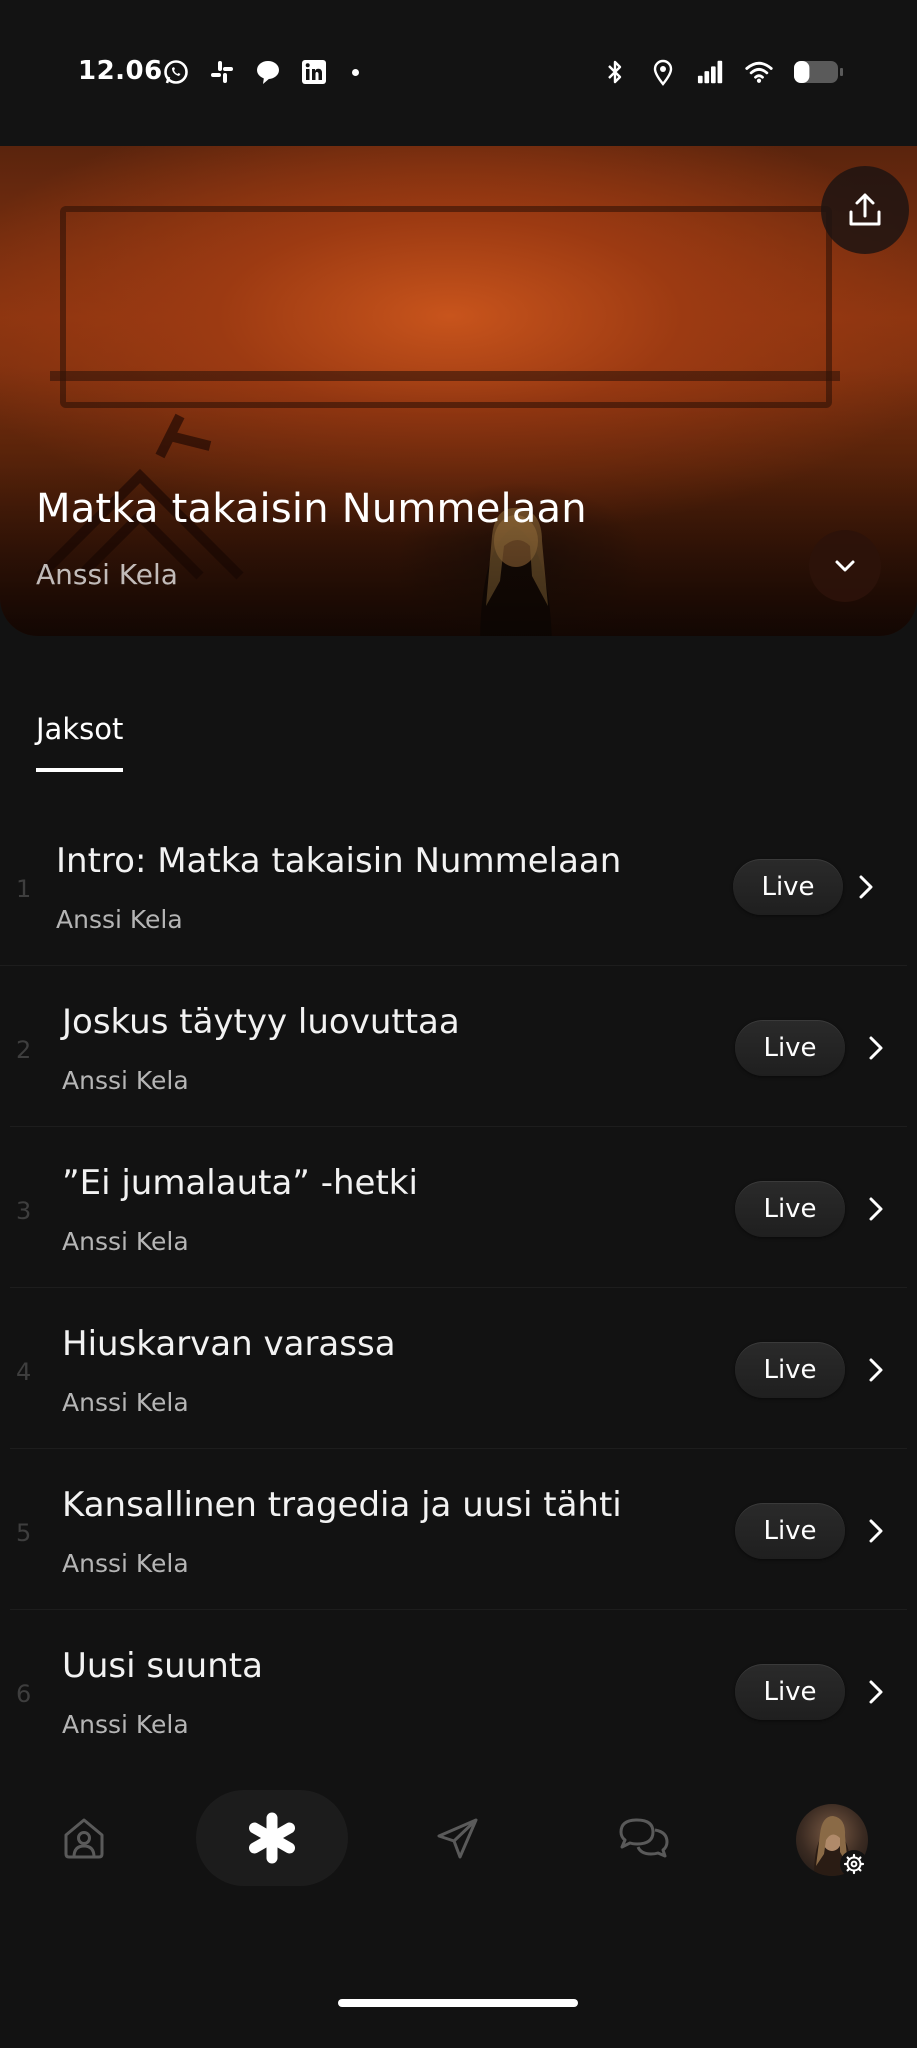 The width and height of the screenshot is (917, 2048). Describe the element at coordinates (120, 71) in the screenshot. I see `status-time: 12.06` at that location.